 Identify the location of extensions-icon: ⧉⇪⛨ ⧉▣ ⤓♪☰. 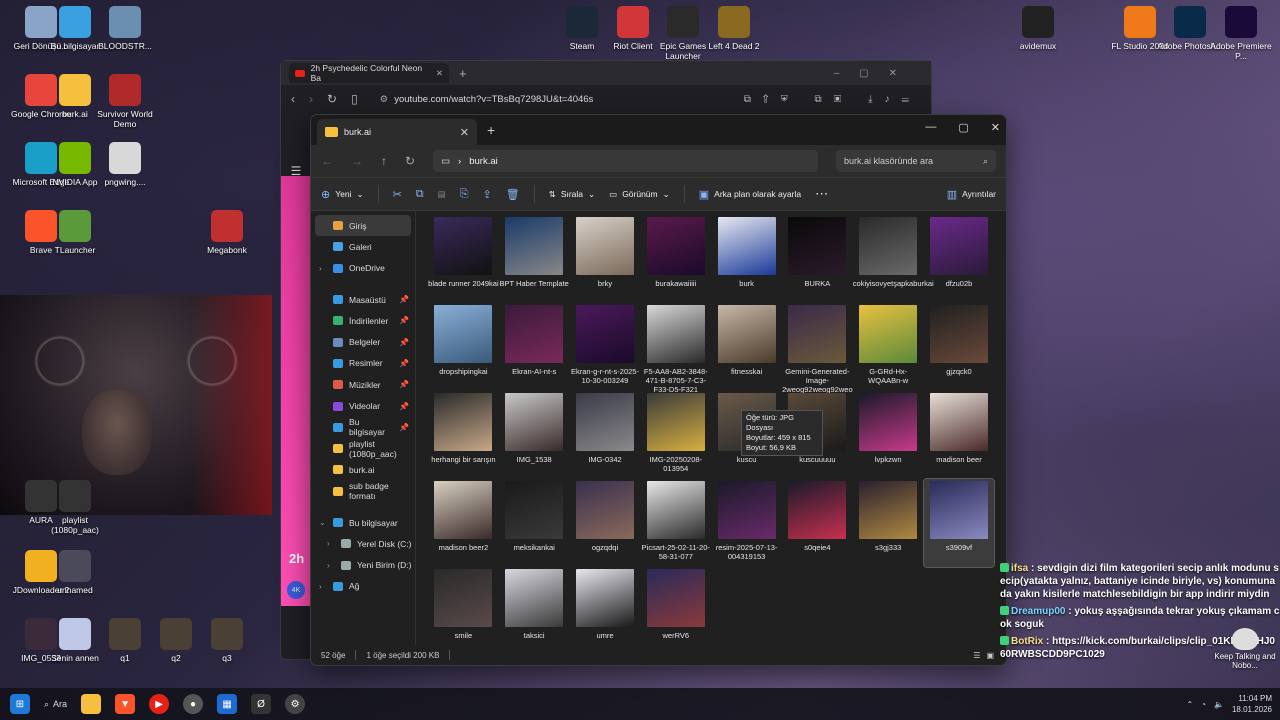
(832, 99).